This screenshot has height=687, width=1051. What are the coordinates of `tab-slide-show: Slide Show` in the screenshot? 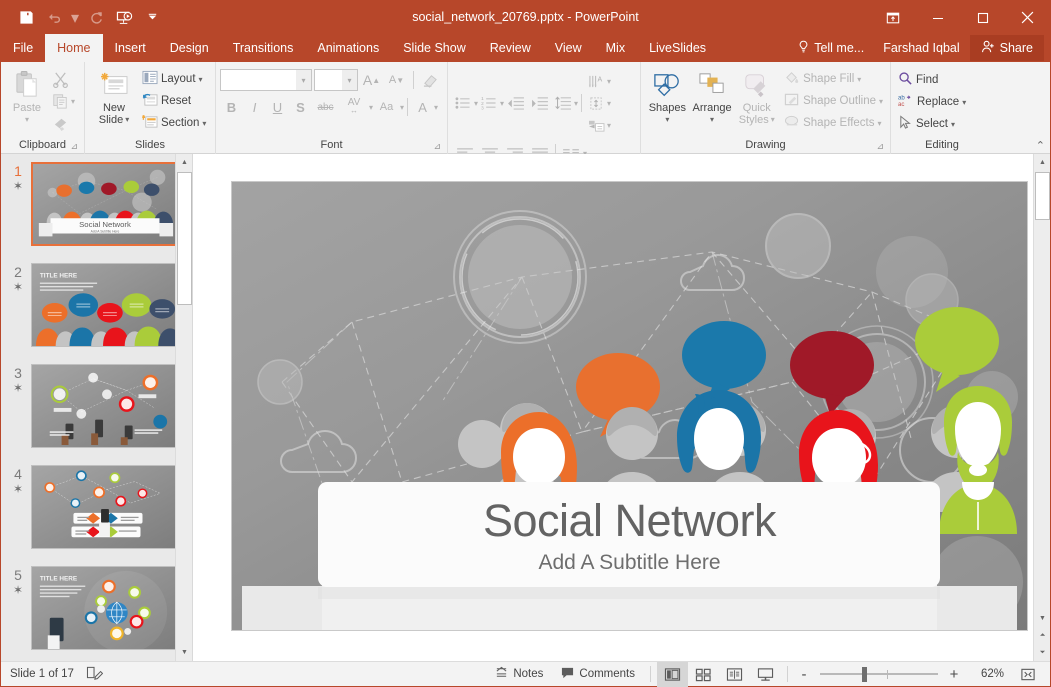 It's located at (434, 48).